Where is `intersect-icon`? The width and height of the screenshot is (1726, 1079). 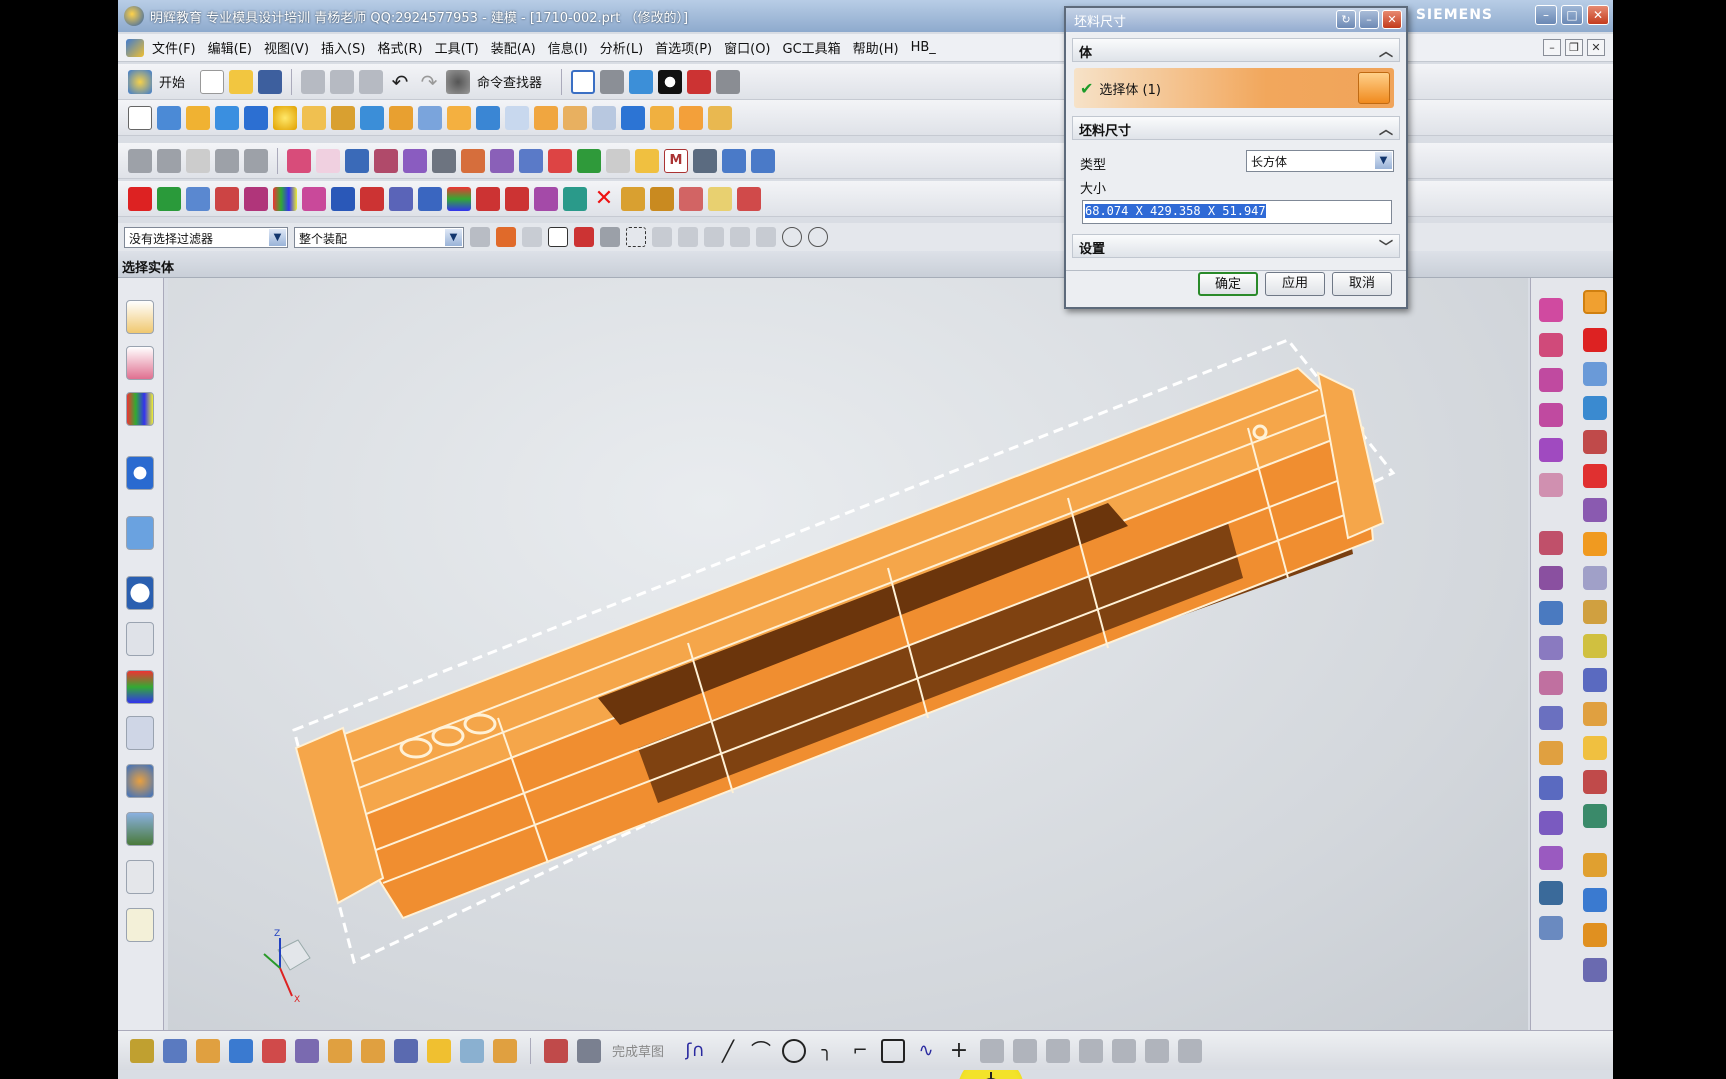
intersect-icon is located at coordinates (373, 1050).